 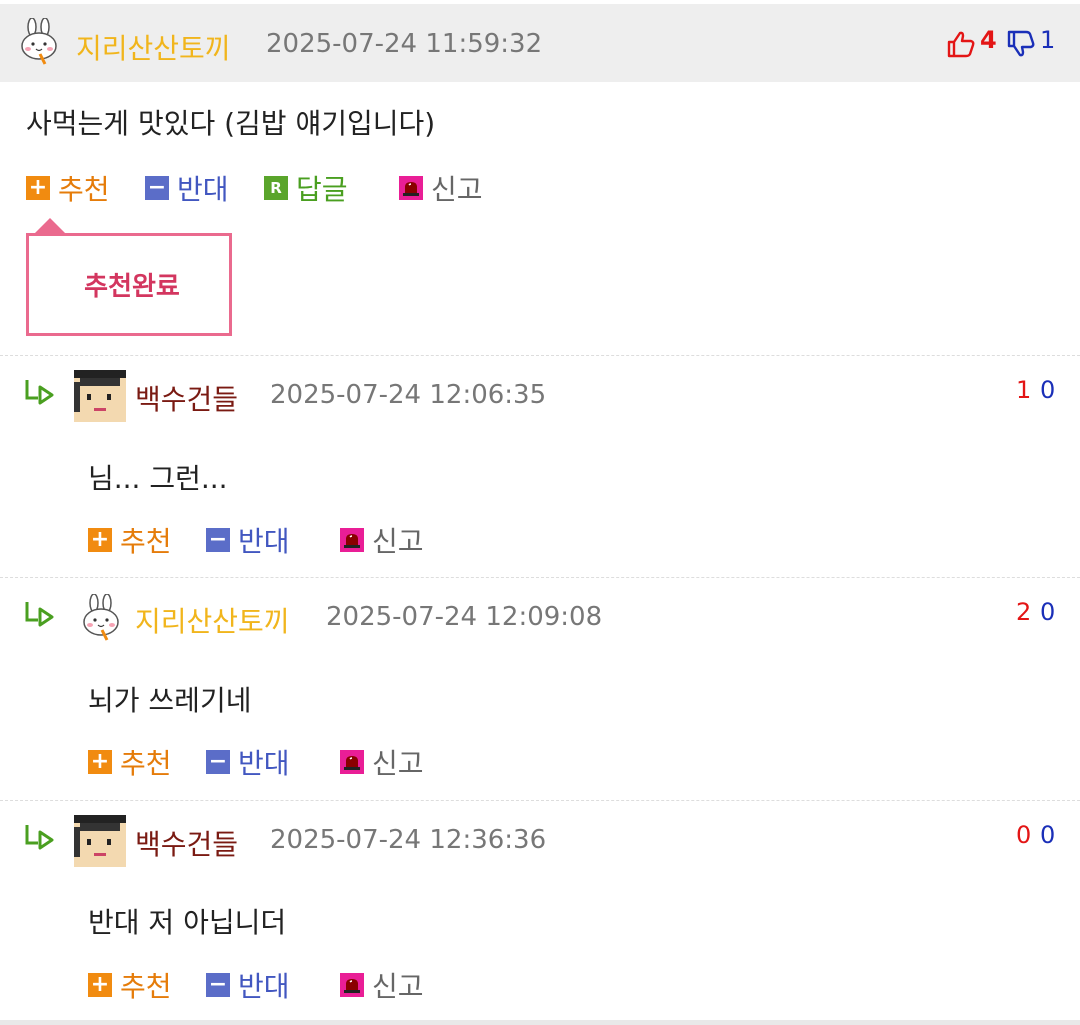 I want to click on reply-up-count: 2, so click(x=1024, y=612).